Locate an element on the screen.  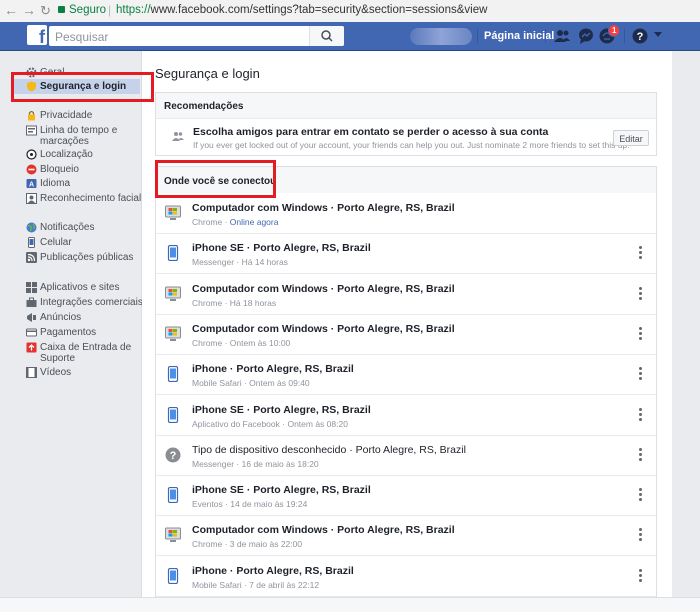
sidebar-item-linha-do-tempo: Linha do tempo e marcações is located at coordinates (80, 136).